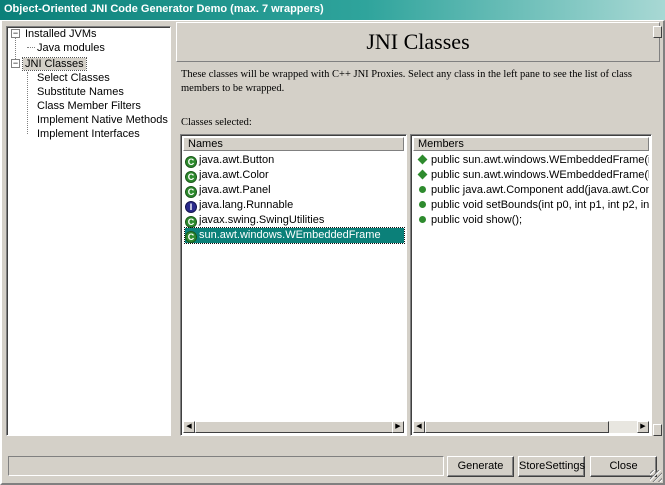 The width and height of the screenshot is (665, 485). I want to click on list-item-label: java.awt.Button, so click(237, 160).